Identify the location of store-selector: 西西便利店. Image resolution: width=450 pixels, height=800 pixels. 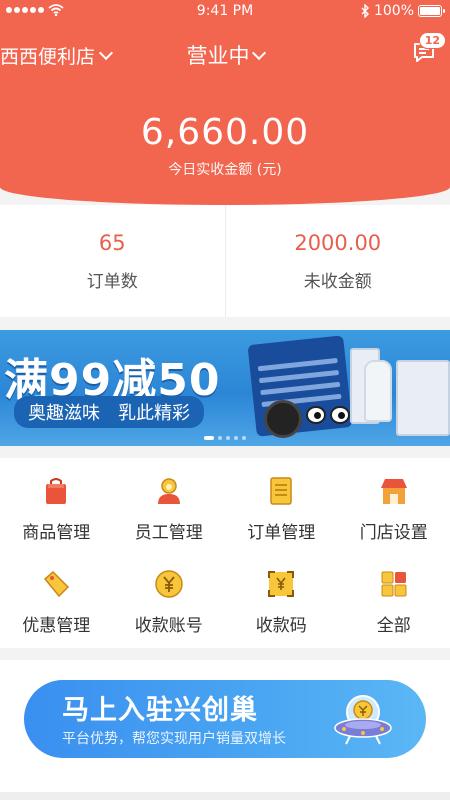
(57, 55).